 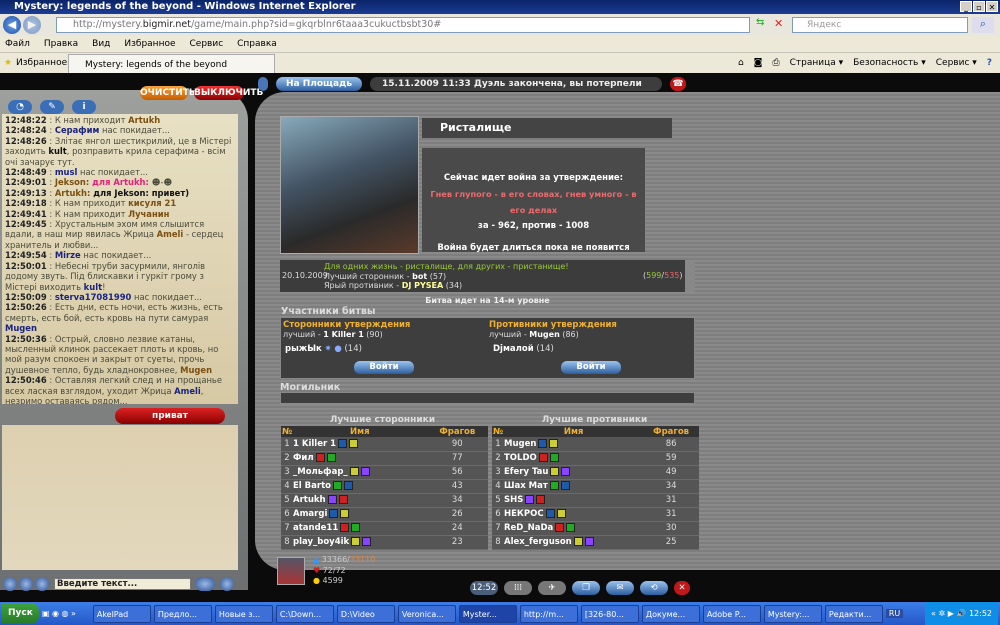 I want to click on menu-view: Вид, so click(x=101, y=44).